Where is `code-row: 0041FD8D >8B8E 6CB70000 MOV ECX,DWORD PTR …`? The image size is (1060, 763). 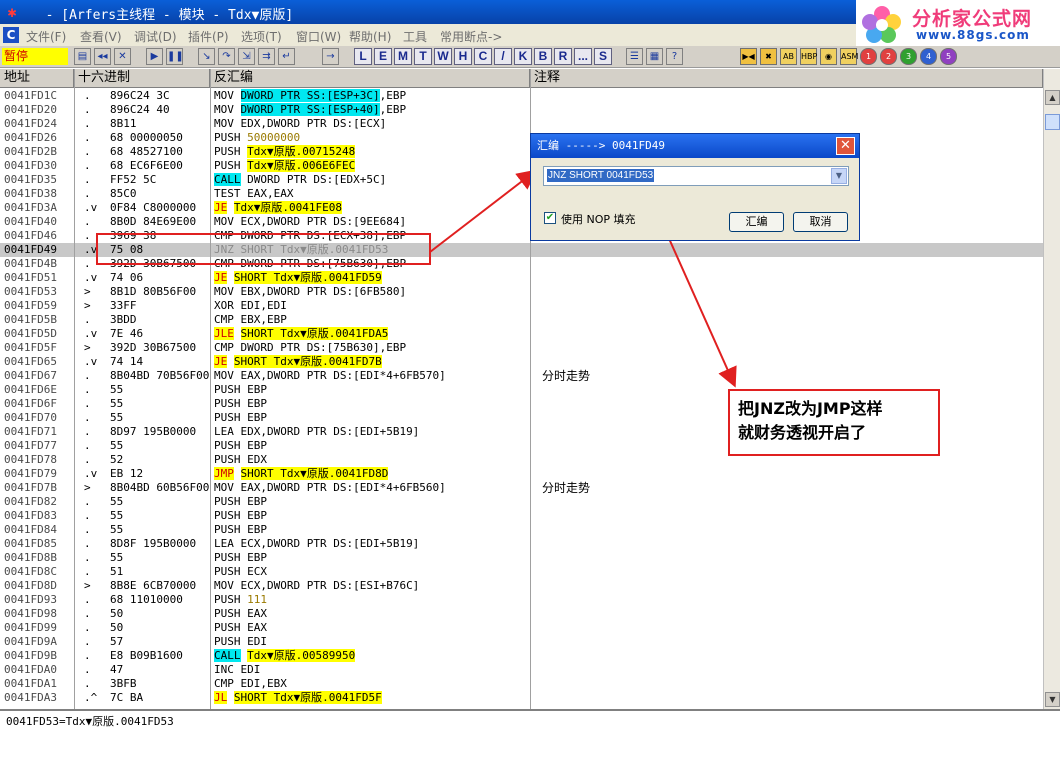
code-row: 0041FD8D >8B8E 6CB70000 MOV ECX,DWORD PTR … is located at coordinates (521, 586).